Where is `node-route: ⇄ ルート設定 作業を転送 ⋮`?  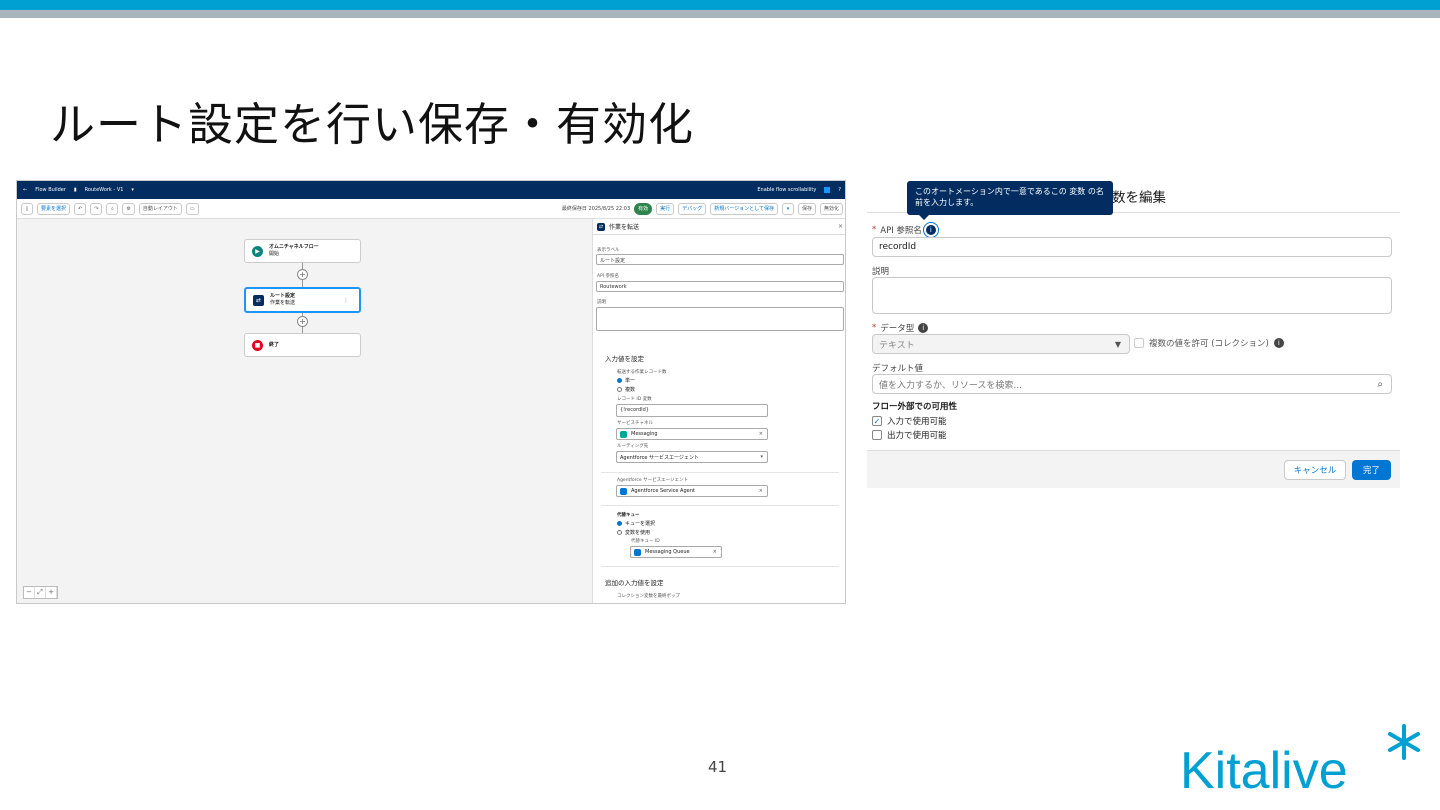
node-route: ⇄ ルート設定 作業を転送 ⋮ is located at coordinates (302, 300).